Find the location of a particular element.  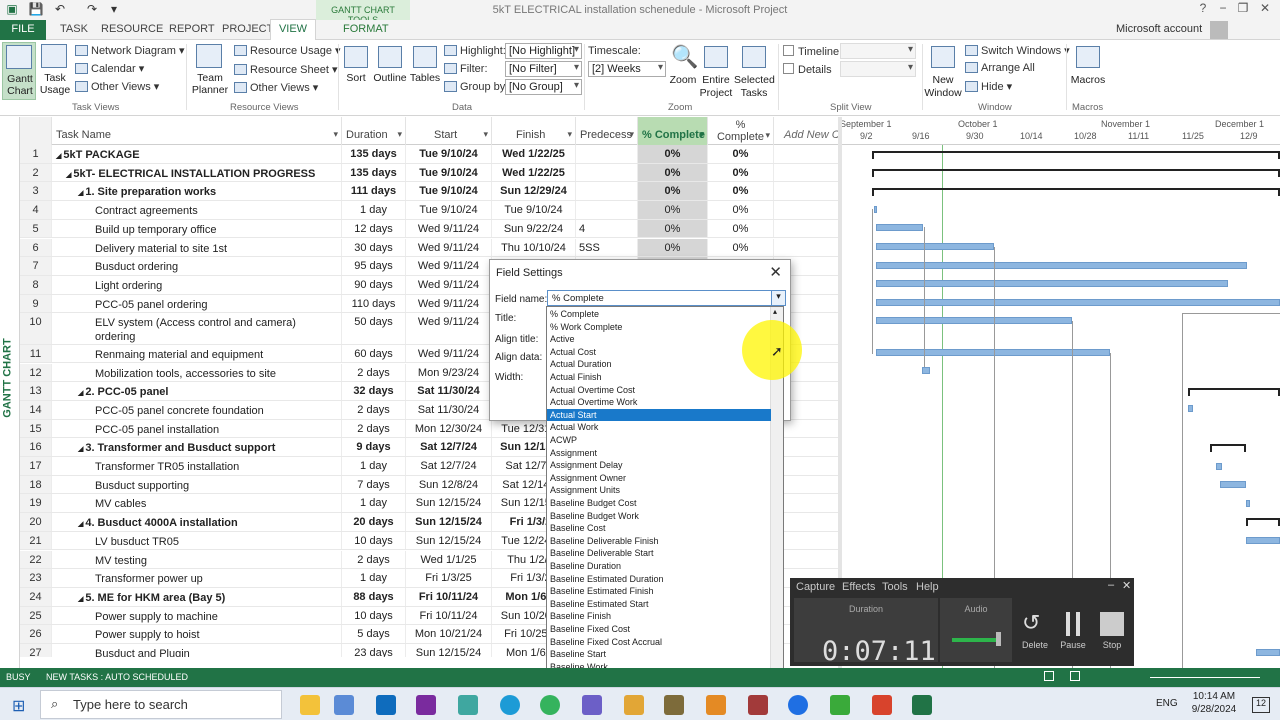

row-id: 19 is located at coordinates (36, 503).